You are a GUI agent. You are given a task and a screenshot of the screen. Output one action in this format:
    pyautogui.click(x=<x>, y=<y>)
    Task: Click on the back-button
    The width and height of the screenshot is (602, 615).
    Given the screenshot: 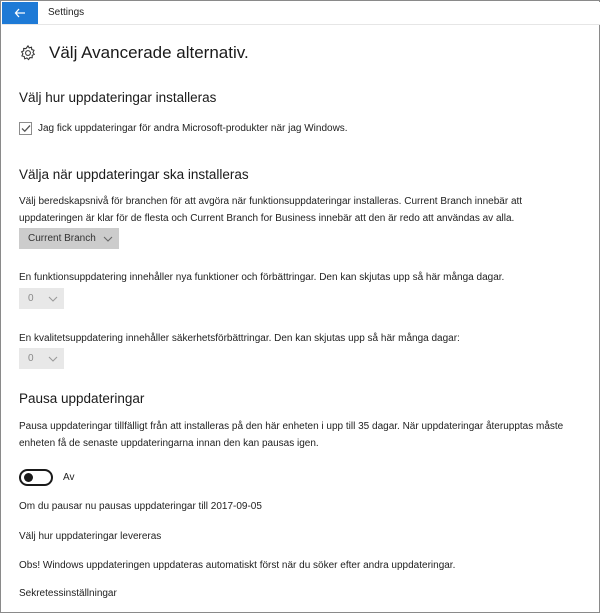 What is the action you would take?
    pyautogui.click(x=20, y=13)
    